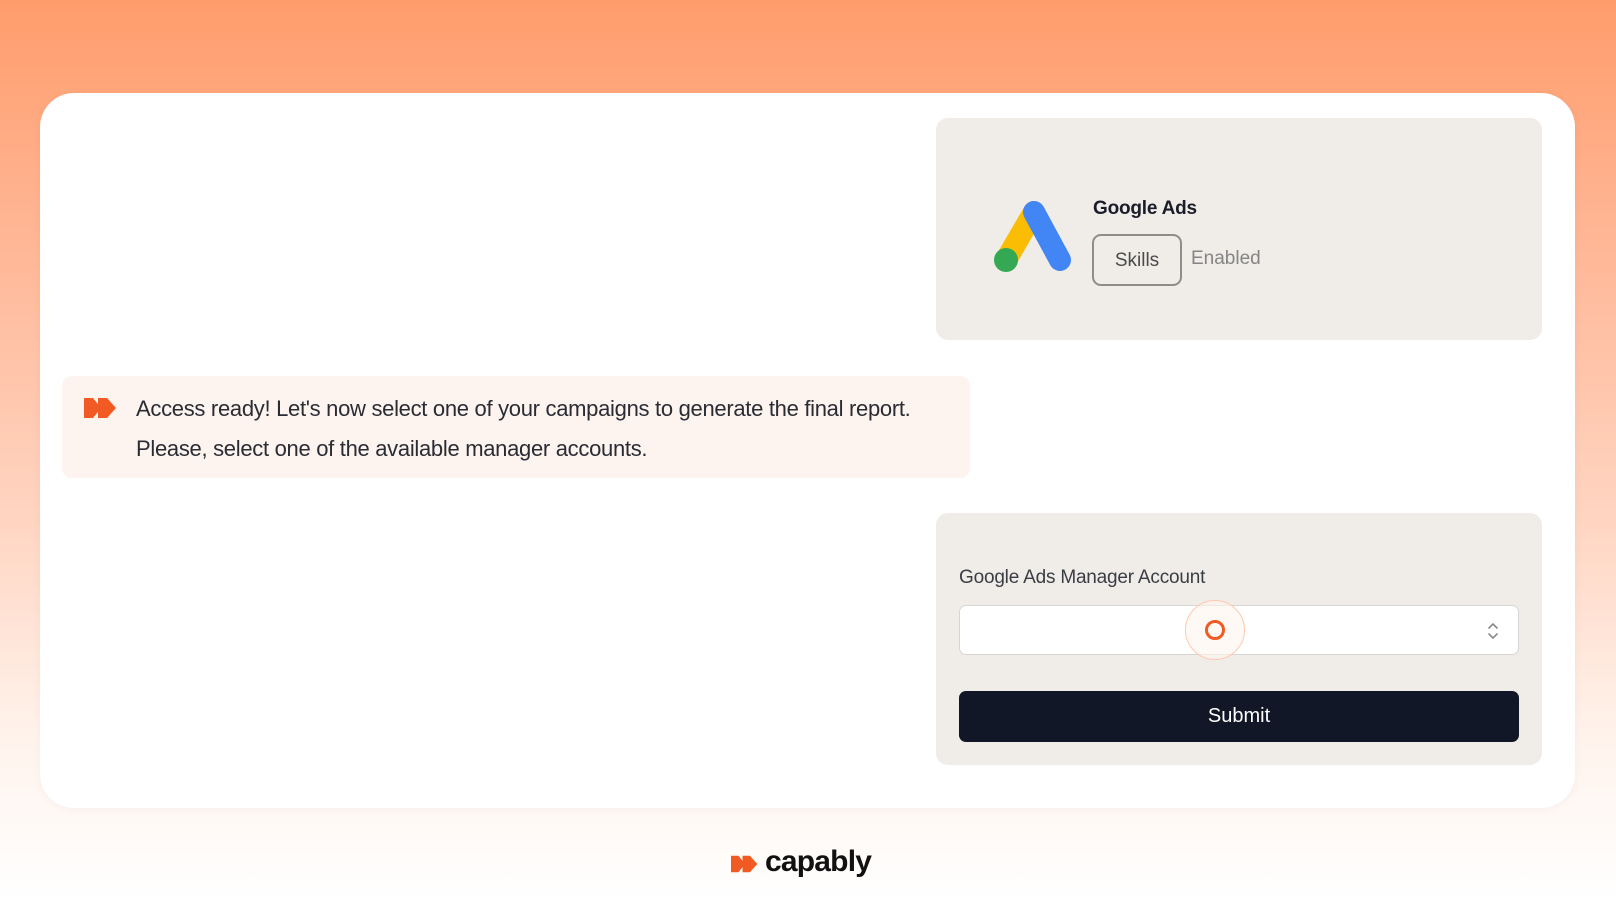 The width and height of the screenshot is (1616, 900). What do you see at coordinates (1226, 258) in the screenshot?
I see `status-text: Enabled` at bounding box center [1226, 258].